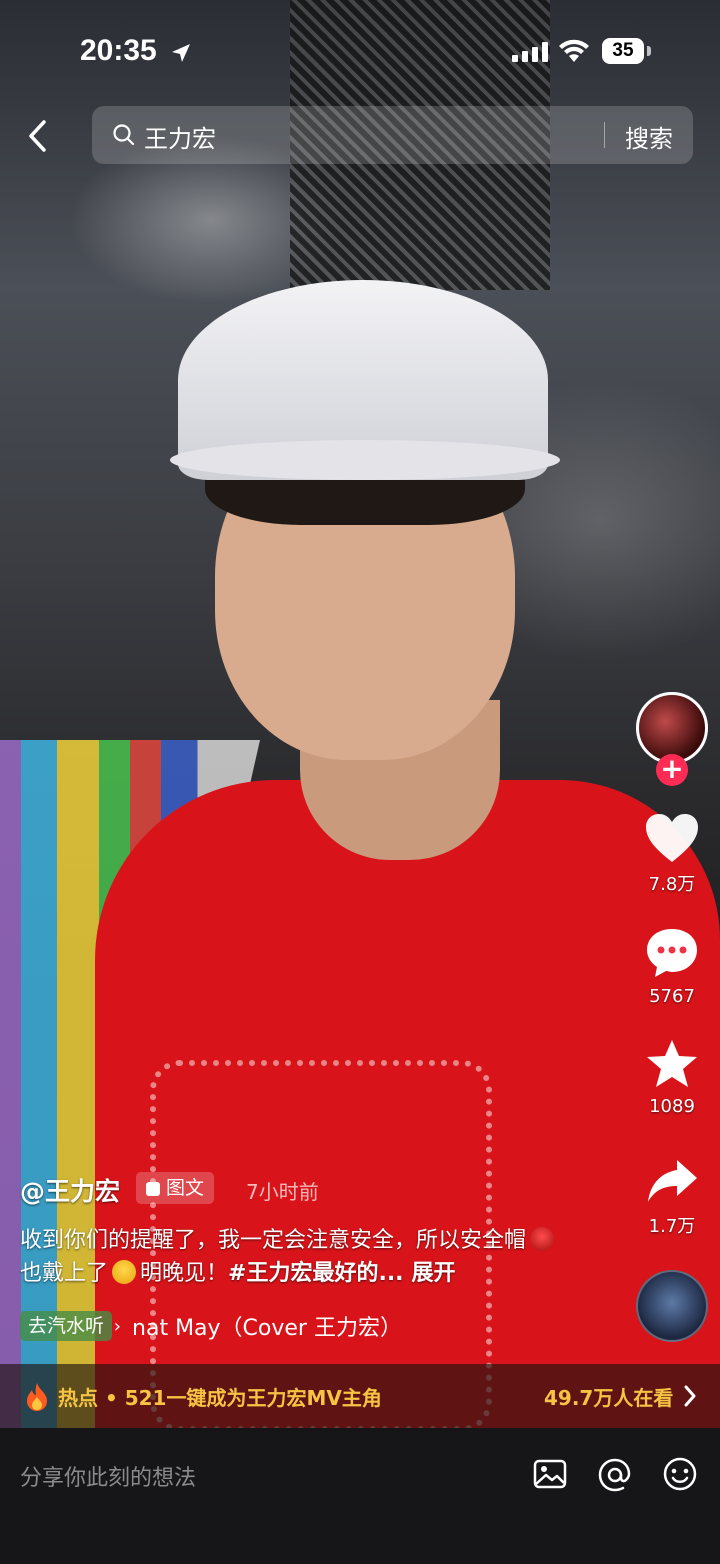 Image resolution: width=720 pixels, height=1564 pixels. I want to click on status-bar: 20:35 35, so click(360, 50).